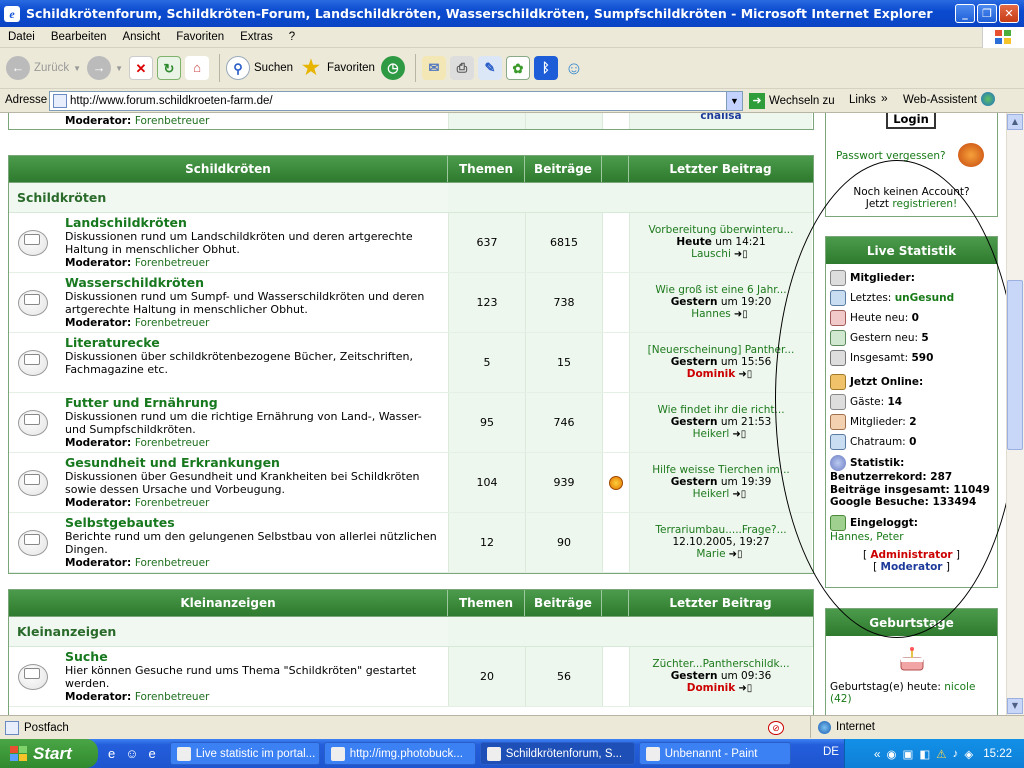 This screenshot has height=768, width=1024. I want to click on scroll-thumb, so click(1015, 365).